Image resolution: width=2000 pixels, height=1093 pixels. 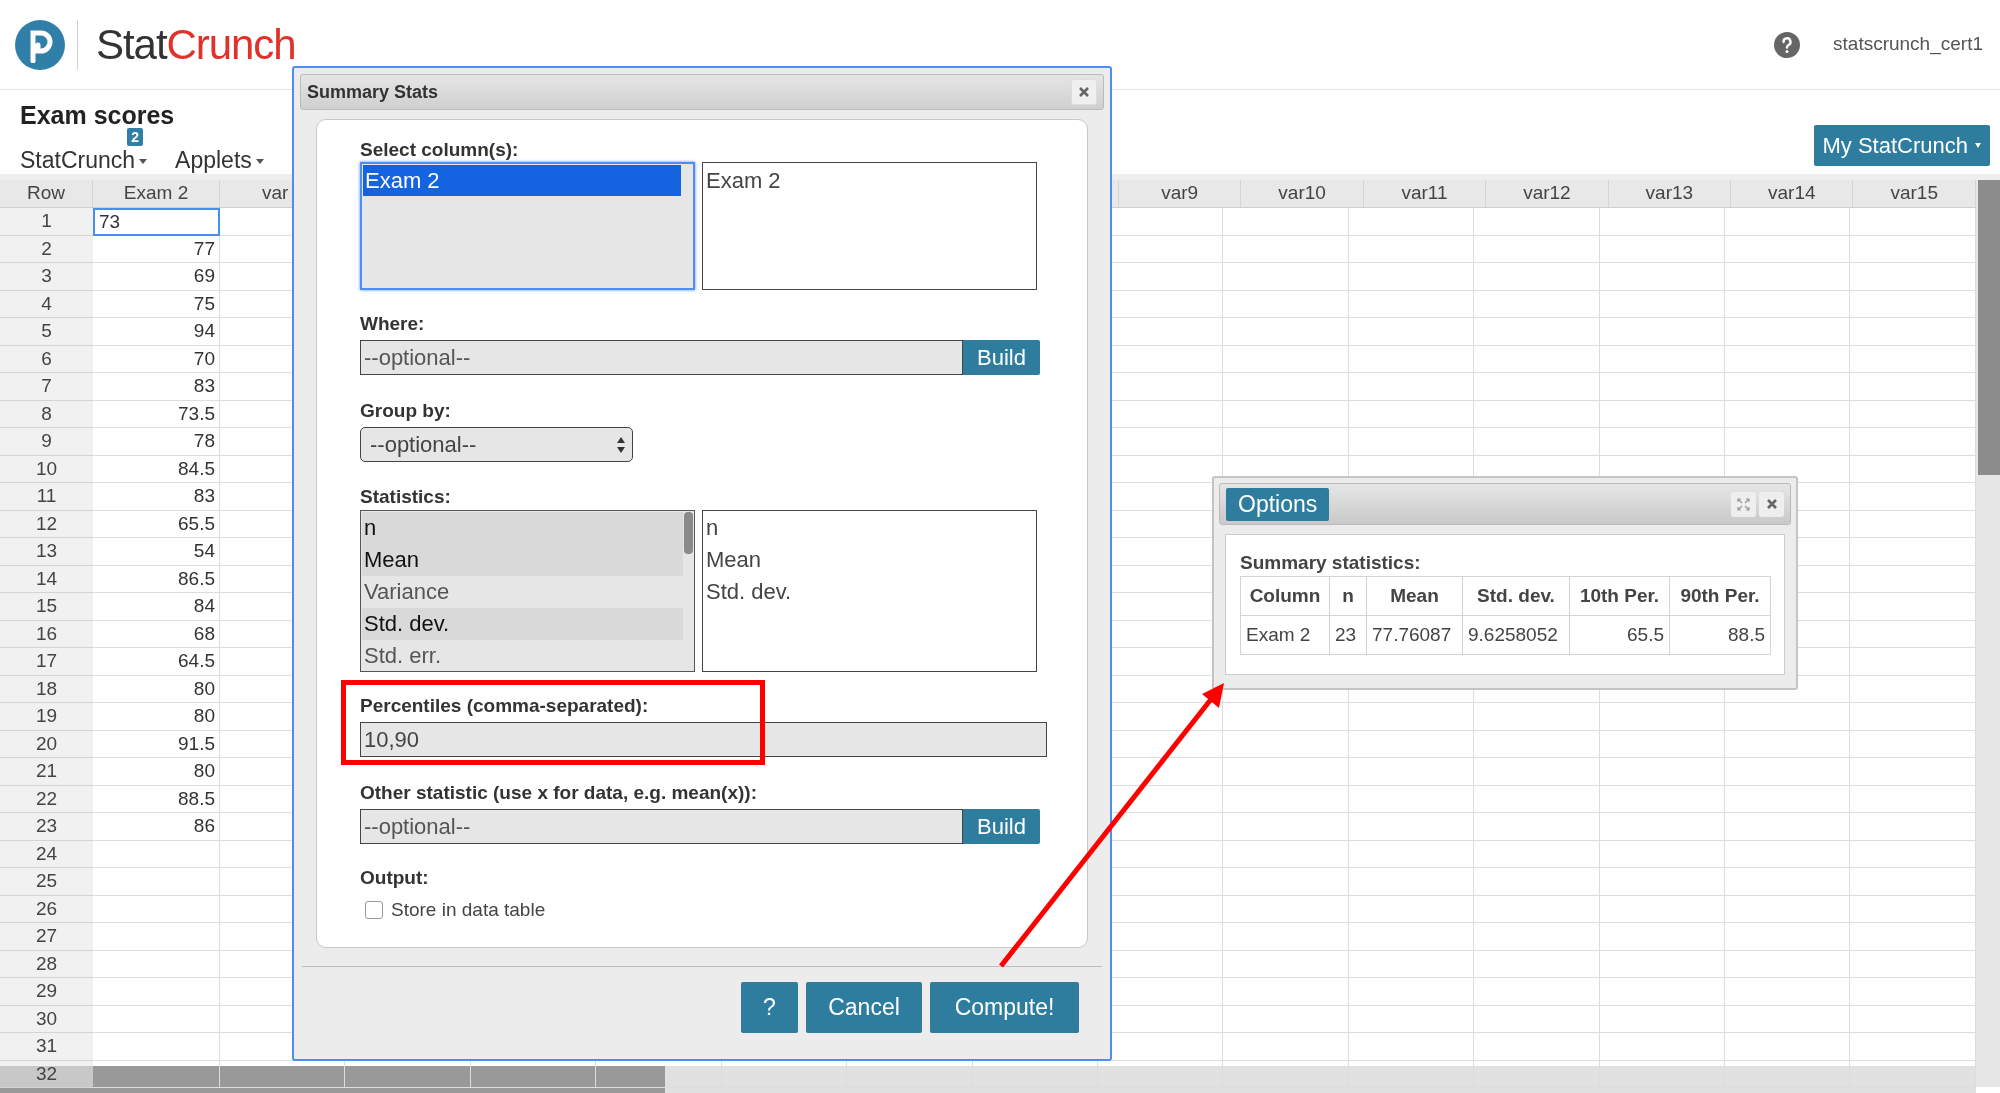 I want to click on data-cell: 94, so click(x=156, y=332).